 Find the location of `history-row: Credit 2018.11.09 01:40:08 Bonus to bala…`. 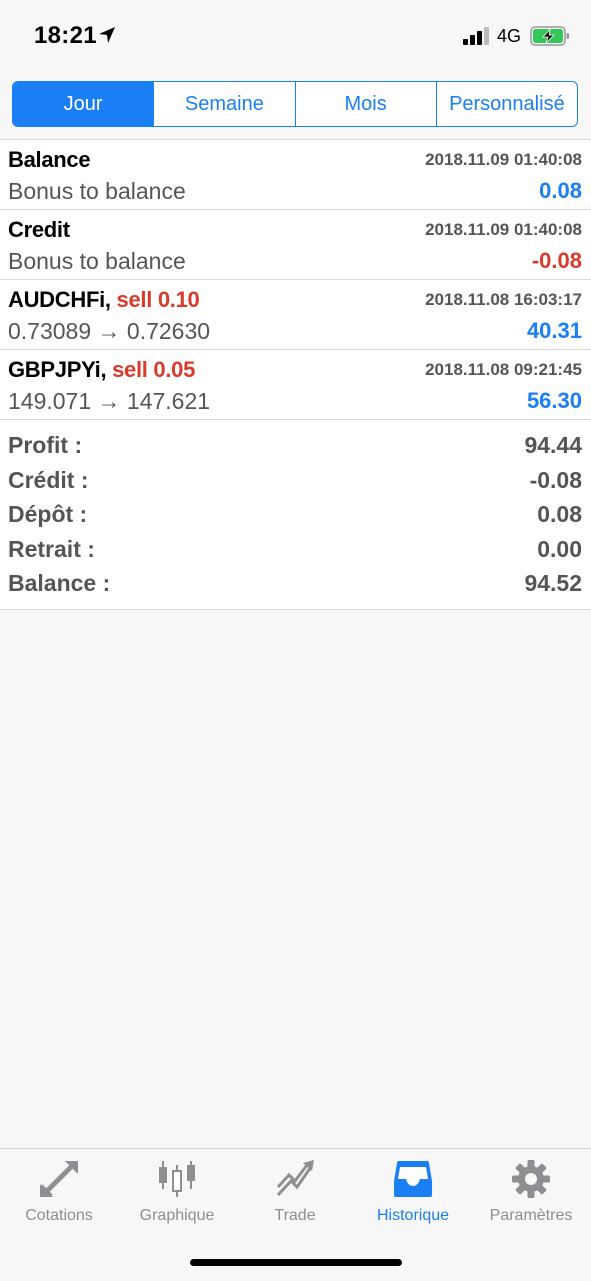

history-row: Credit 2018.11.09 01:40:08 Bonus to bala… is located at coordinates (295, 245).